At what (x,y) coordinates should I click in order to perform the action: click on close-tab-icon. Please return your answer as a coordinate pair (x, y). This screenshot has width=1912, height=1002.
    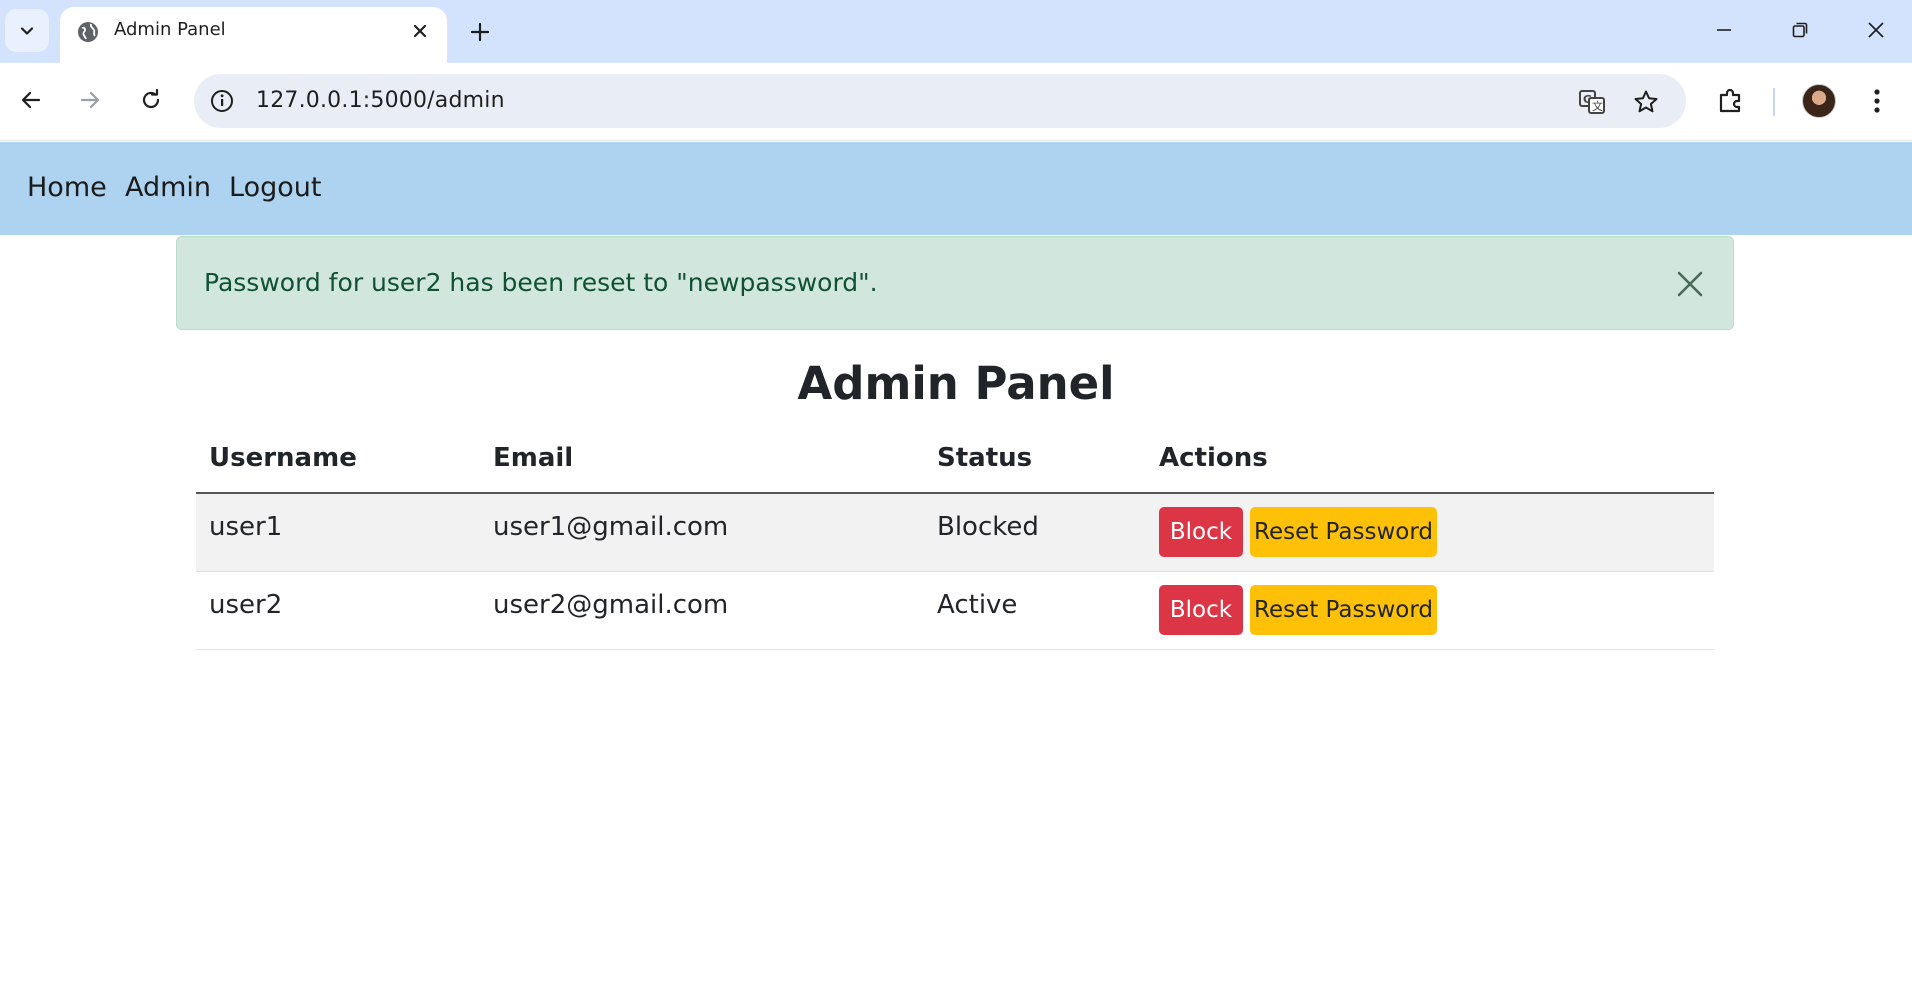
    Looking at the image, I should click on (420, 31).